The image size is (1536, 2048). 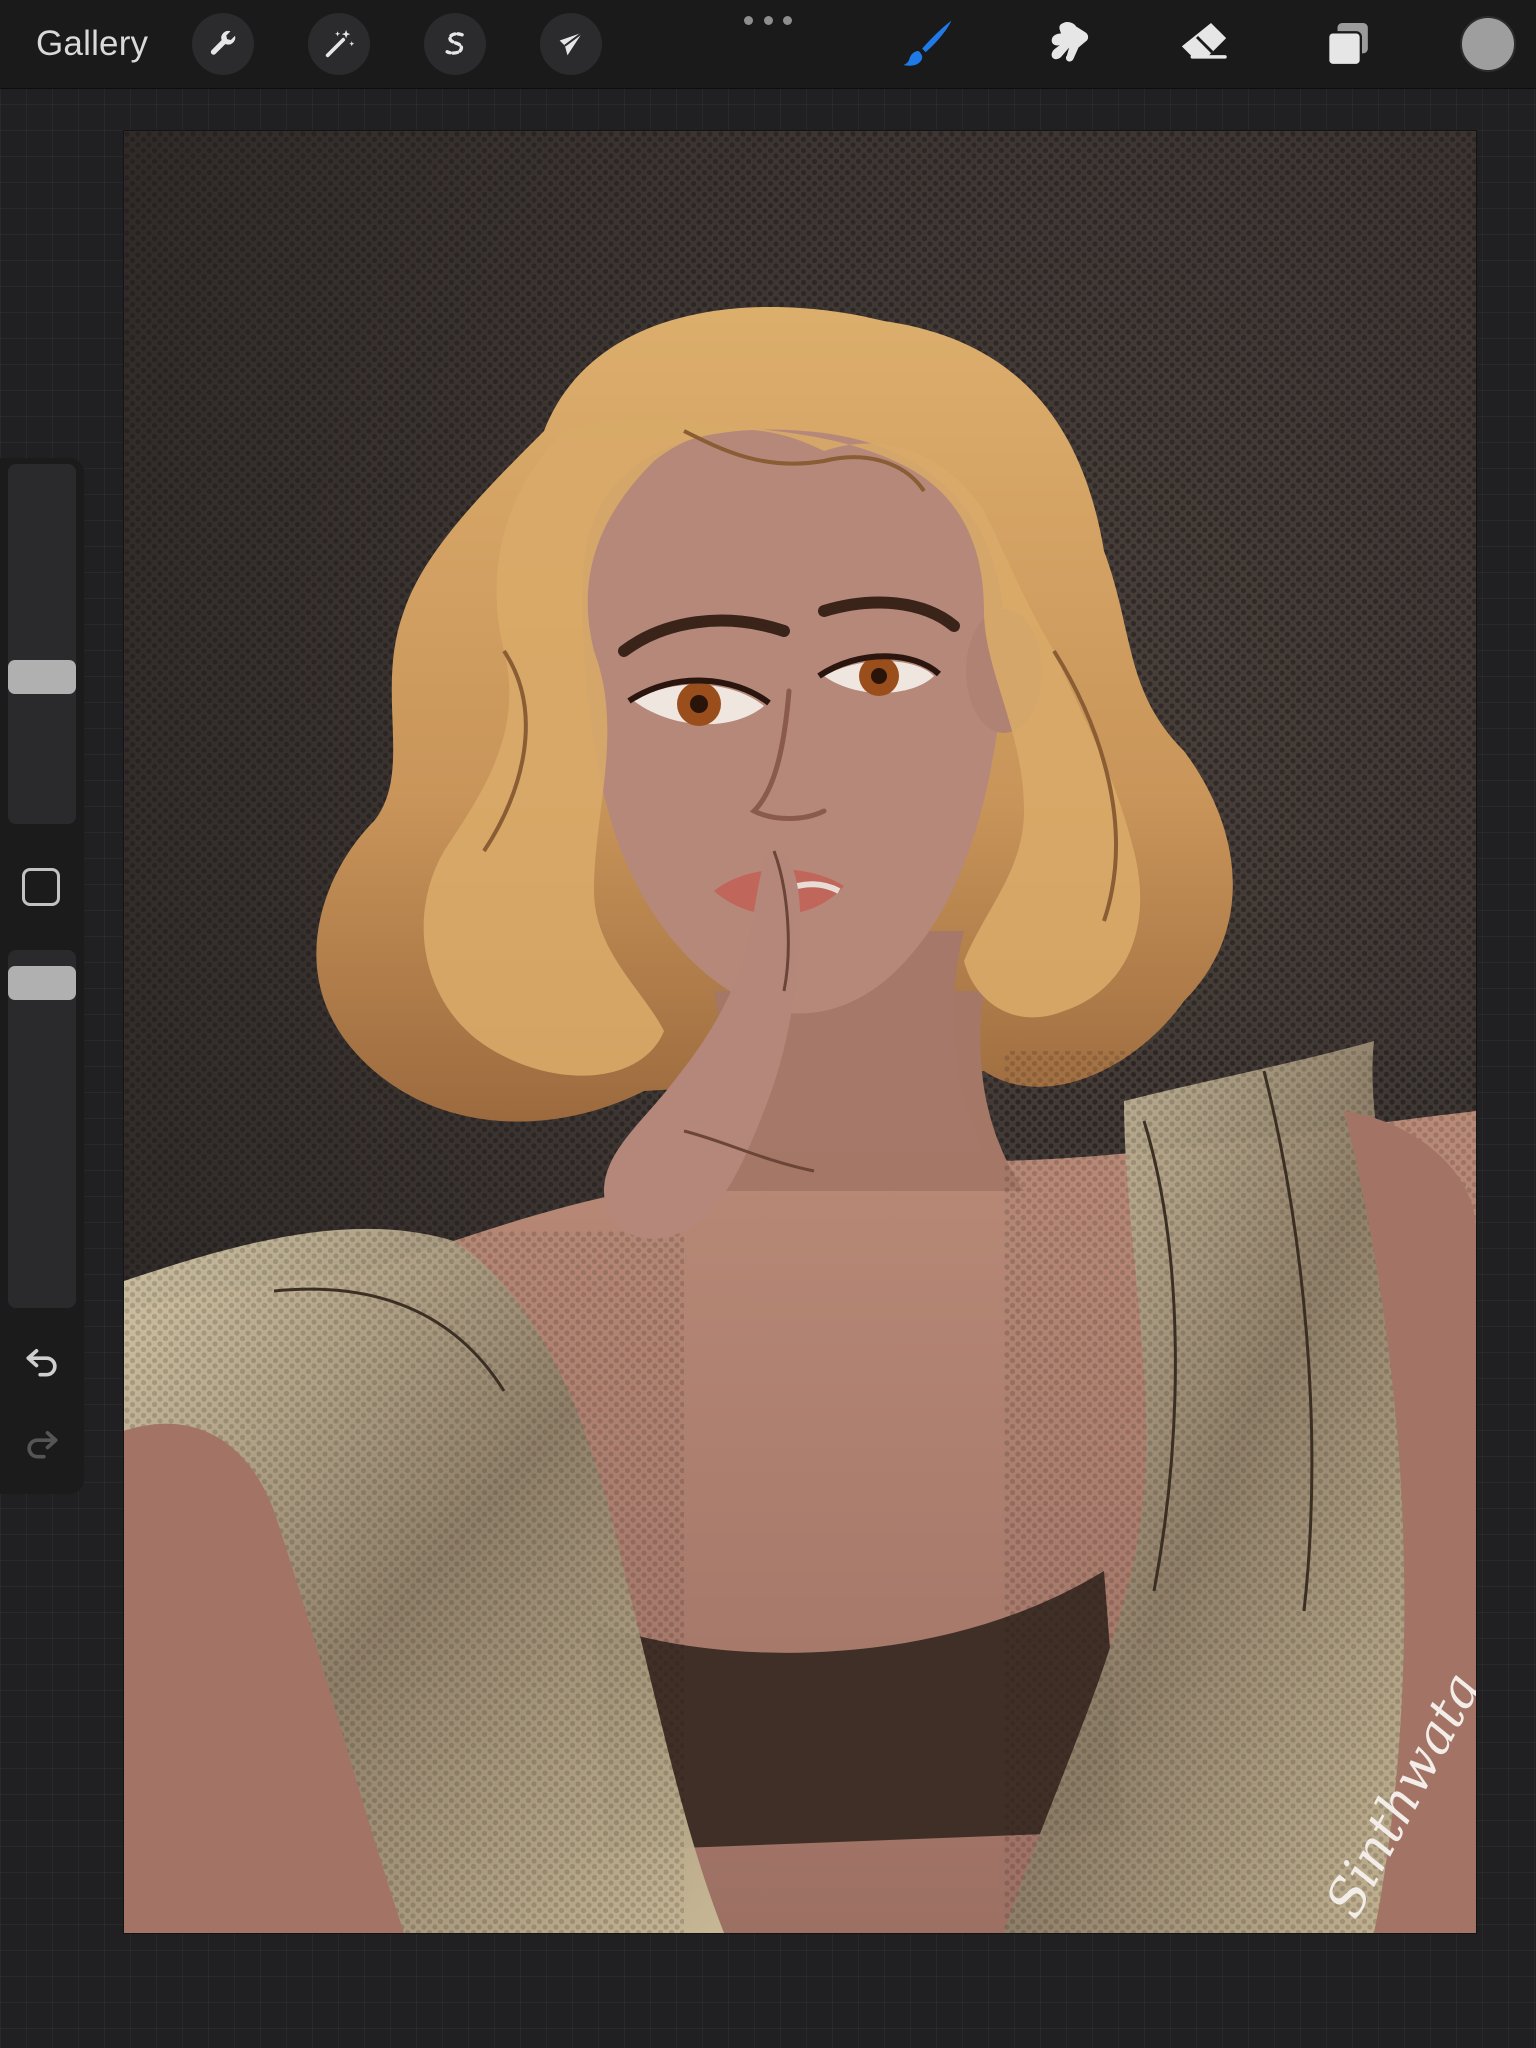 What do you see at coordinates (1204, 41) in the screenshot?
I see `eraser-icon` at bounding box center [1204, 41].